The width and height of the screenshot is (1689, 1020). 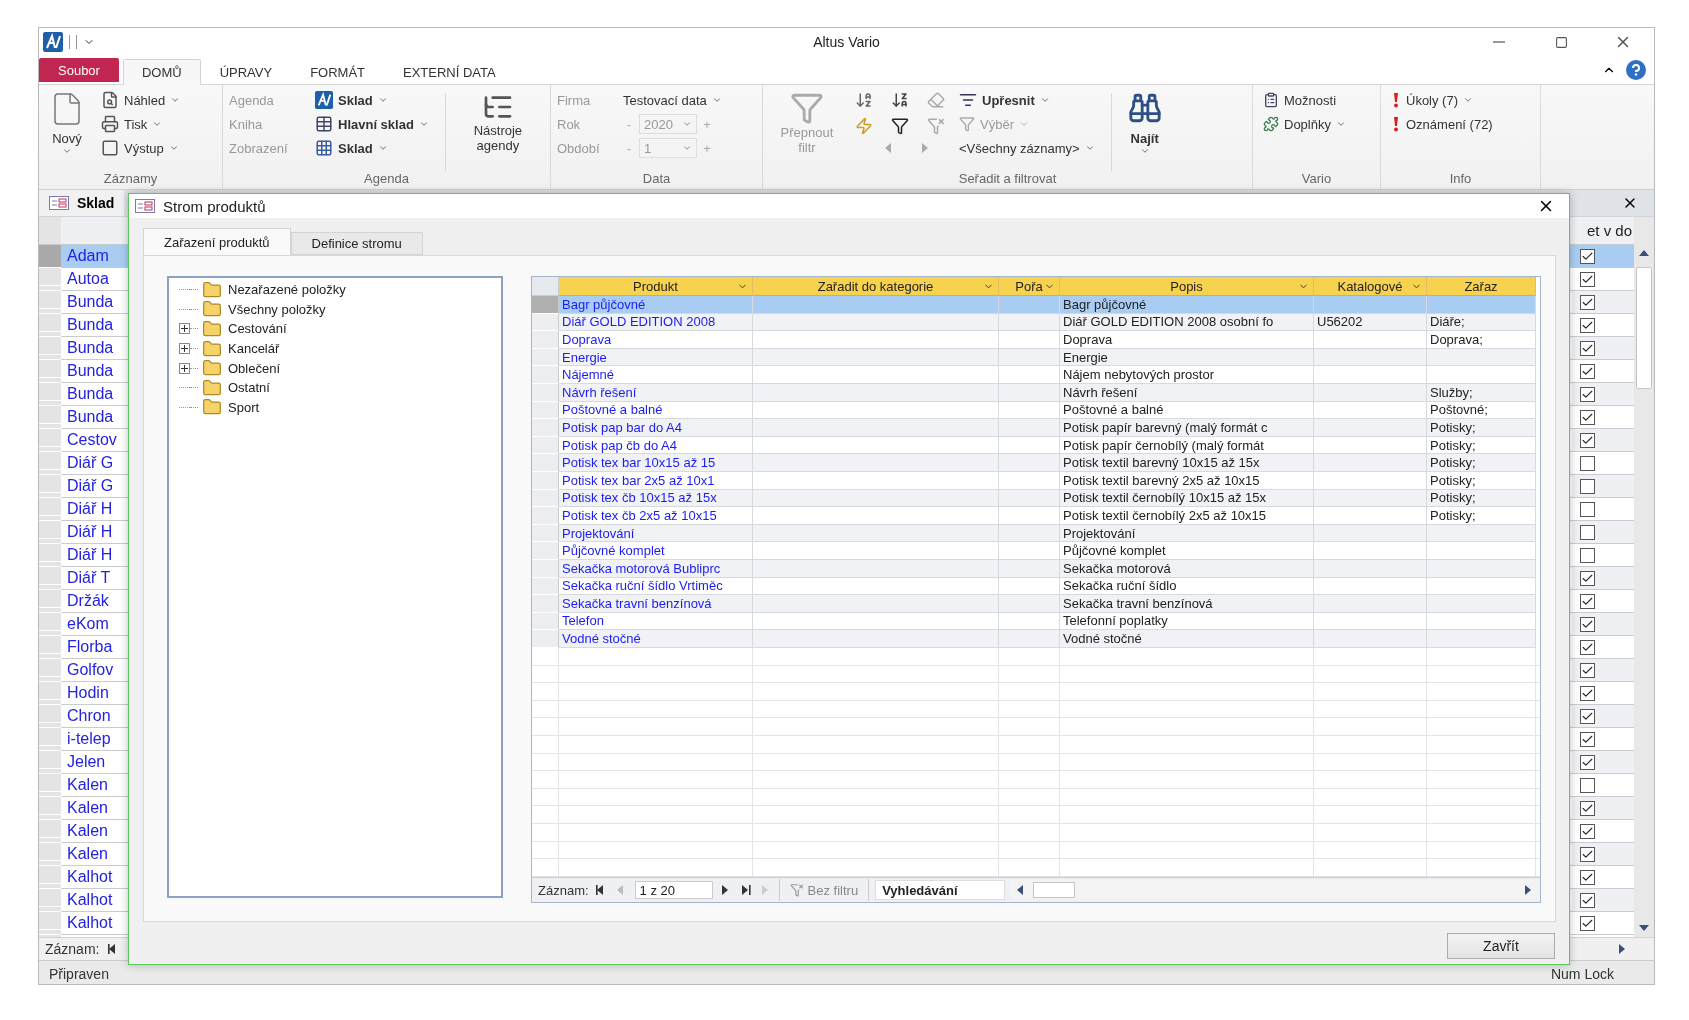 What do you see at coordinates (1029, 286) in the screenshot?
I see `column-header: Pořa` at bounding box center [1029, 286].